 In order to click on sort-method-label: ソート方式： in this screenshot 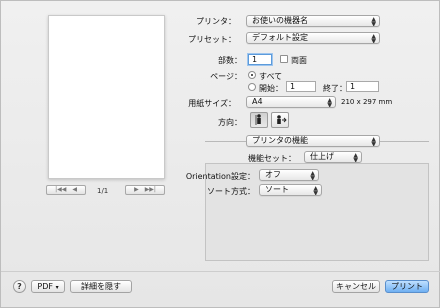, I will do `click(231, 191)`.